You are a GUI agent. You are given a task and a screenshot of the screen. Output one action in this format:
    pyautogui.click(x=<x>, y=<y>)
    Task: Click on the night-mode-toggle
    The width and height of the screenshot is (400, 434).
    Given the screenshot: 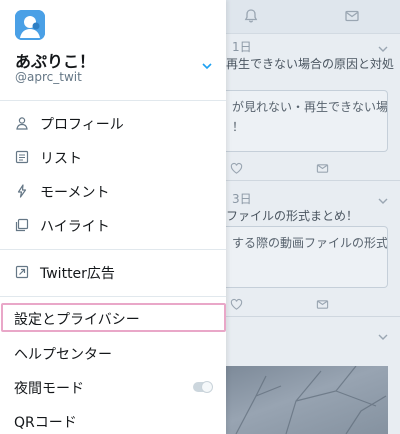 What is the action you would take?
    pyautogui.click(x=203, y=387)
    